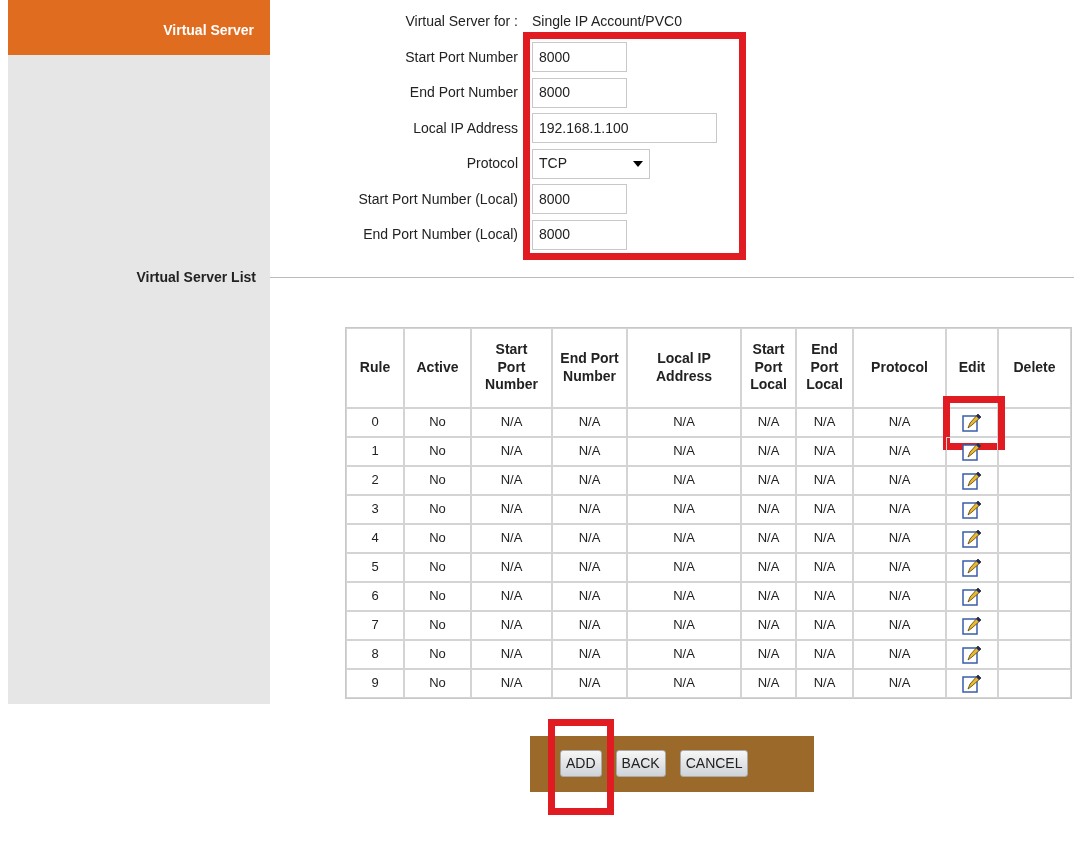 This screenshot has width=1074, height=861. Describe the element at coordinates (581, 763) in the screenshot. I see `action-button: ADD` at that location.